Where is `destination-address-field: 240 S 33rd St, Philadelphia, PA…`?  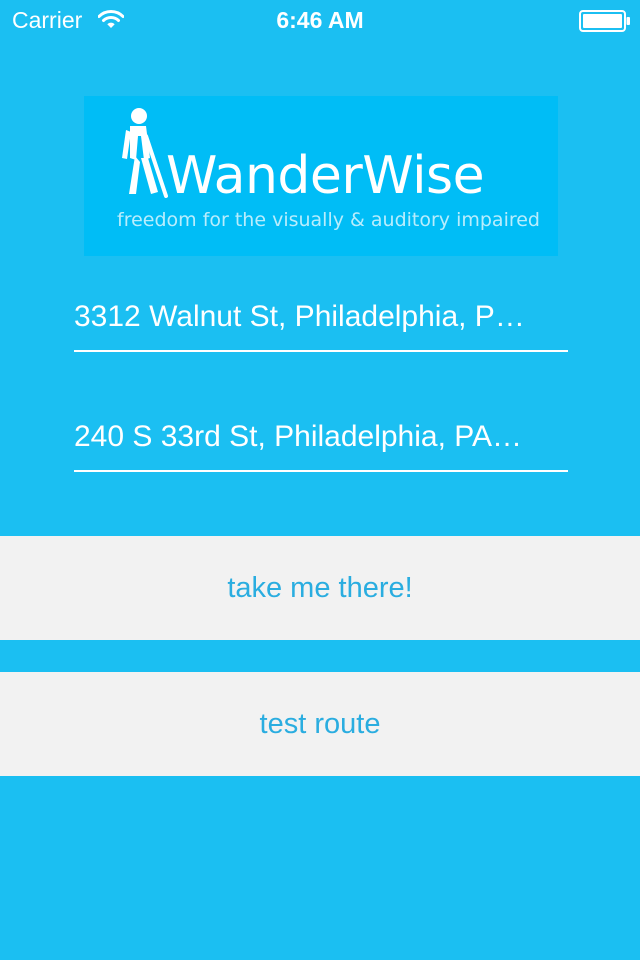 destination-address-field: 240 S 33rd St, Philadelphia, PA… is located at coordinates (321, 443).